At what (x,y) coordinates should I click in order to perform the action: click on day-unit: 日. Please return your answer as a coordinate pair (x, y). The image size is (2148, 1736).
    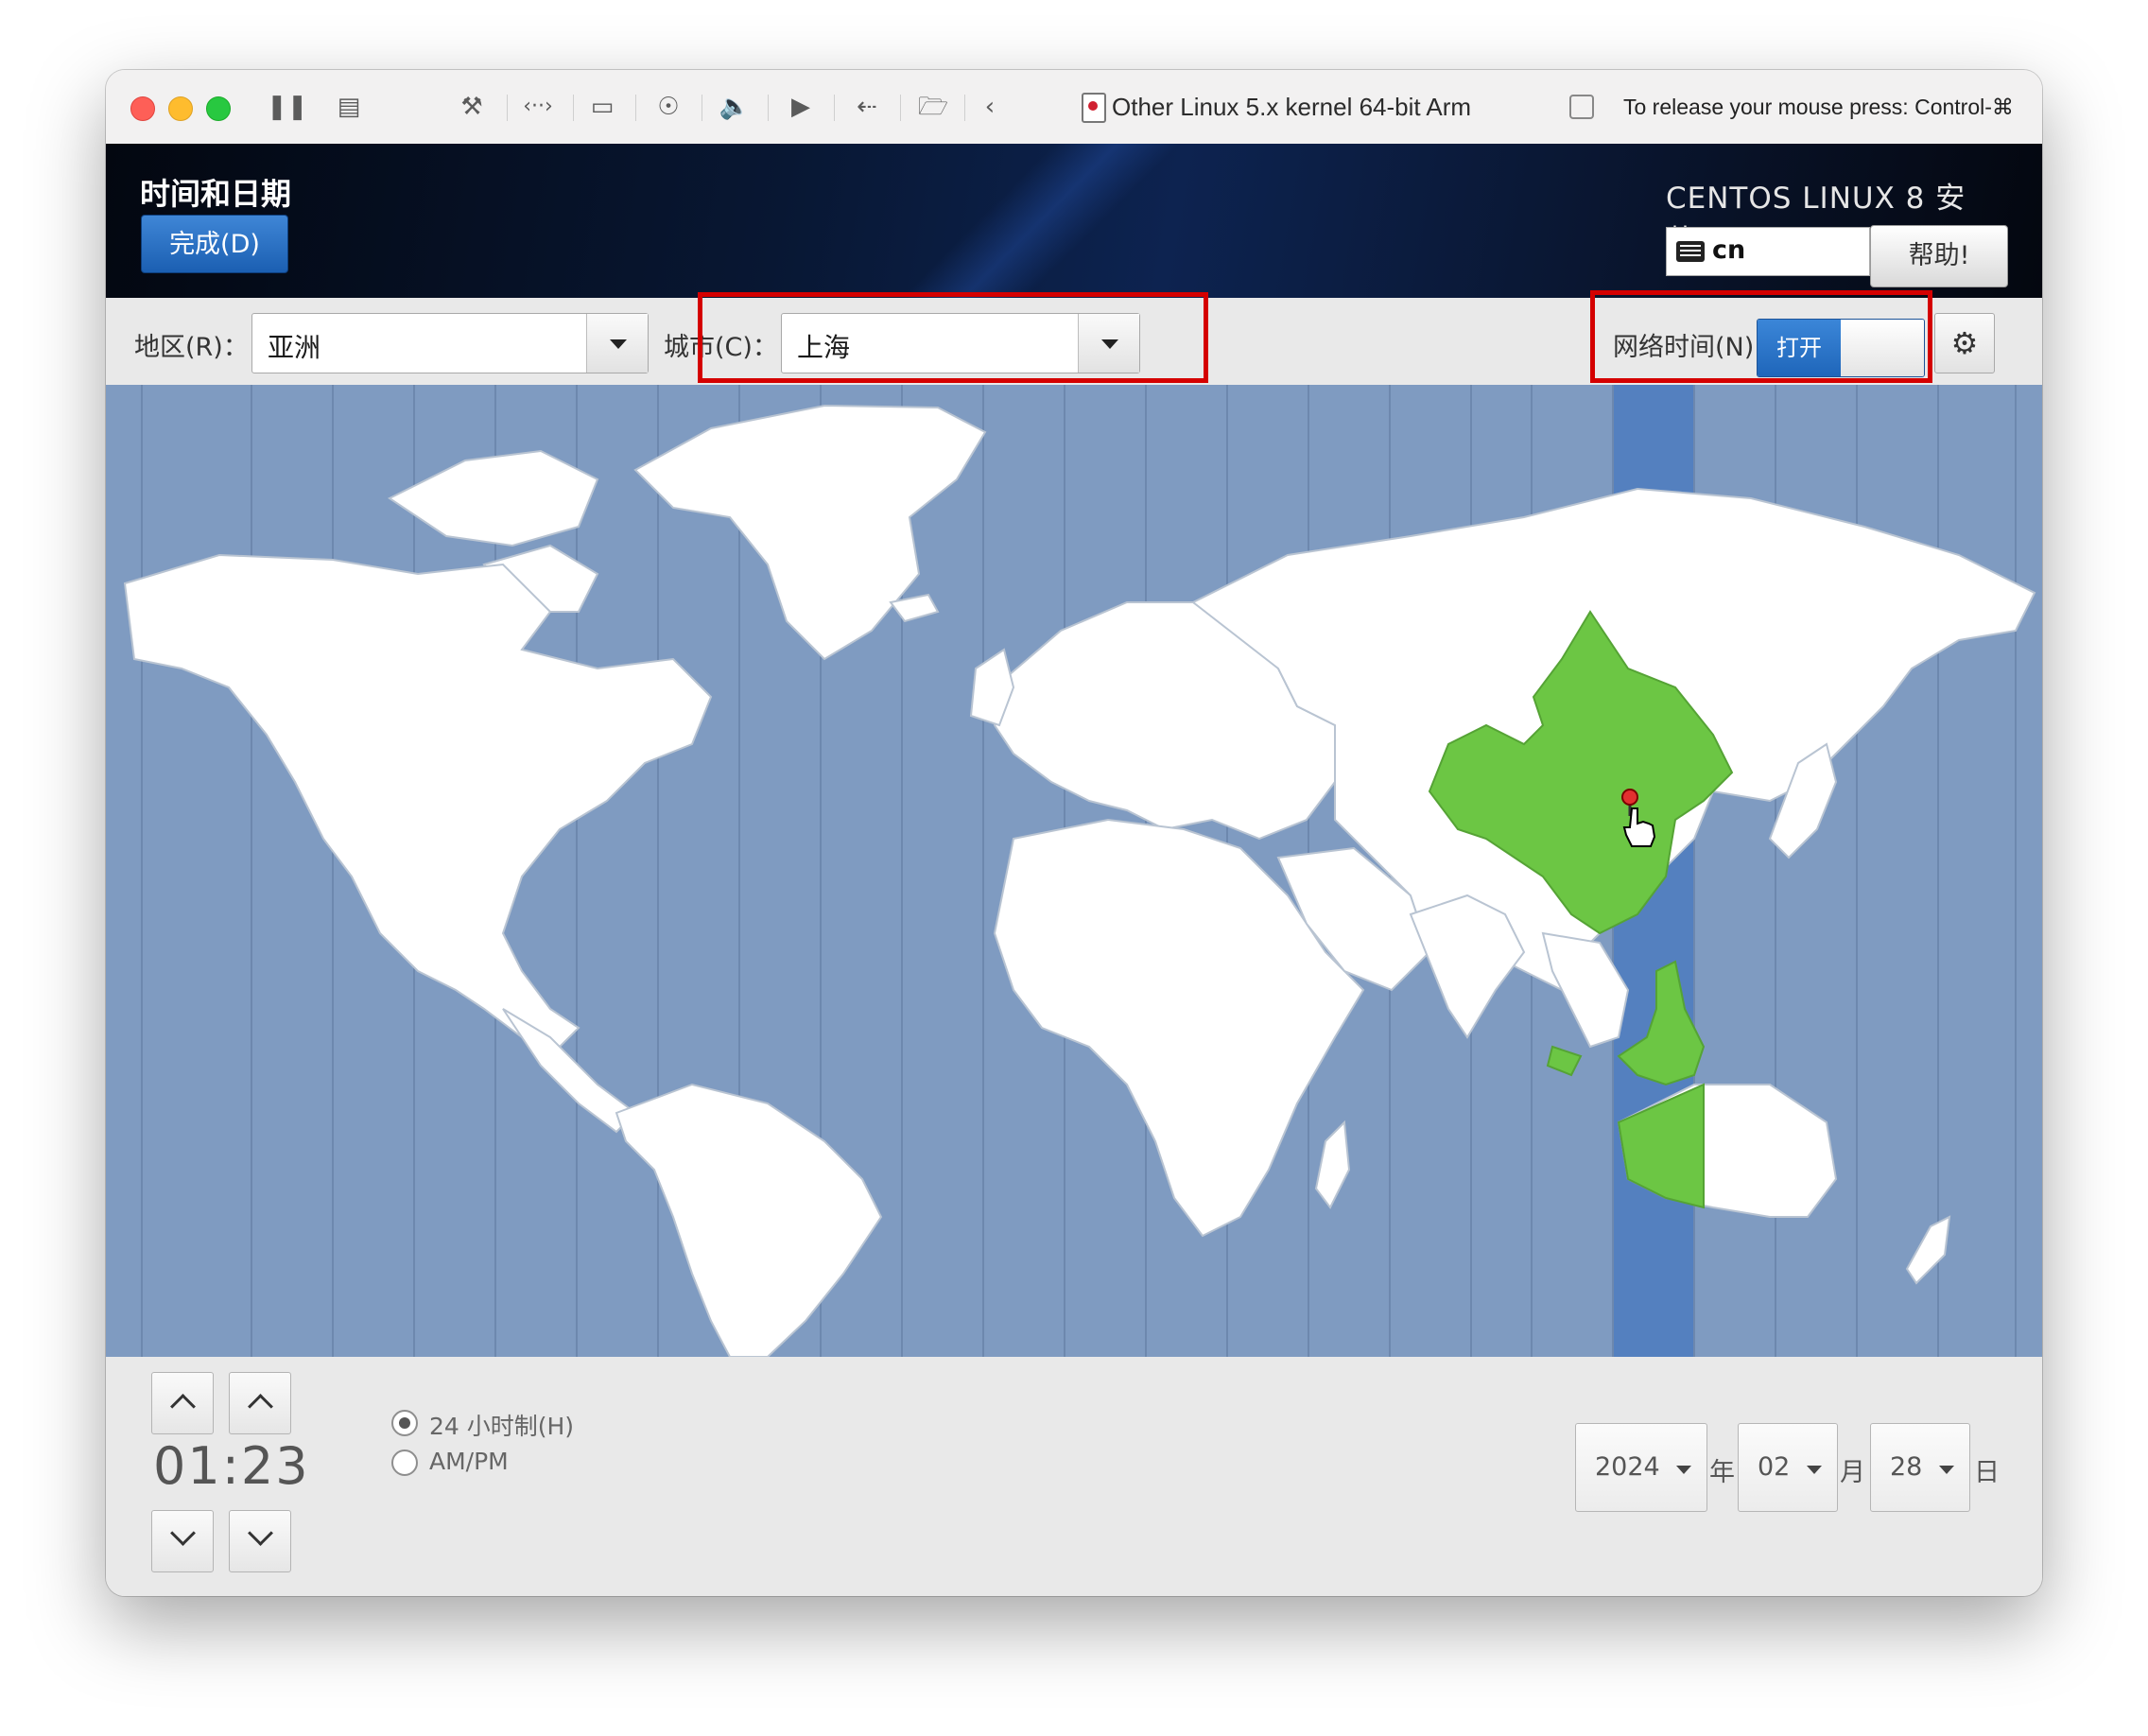
    Looking at the image, I should click on (1987, 1472).